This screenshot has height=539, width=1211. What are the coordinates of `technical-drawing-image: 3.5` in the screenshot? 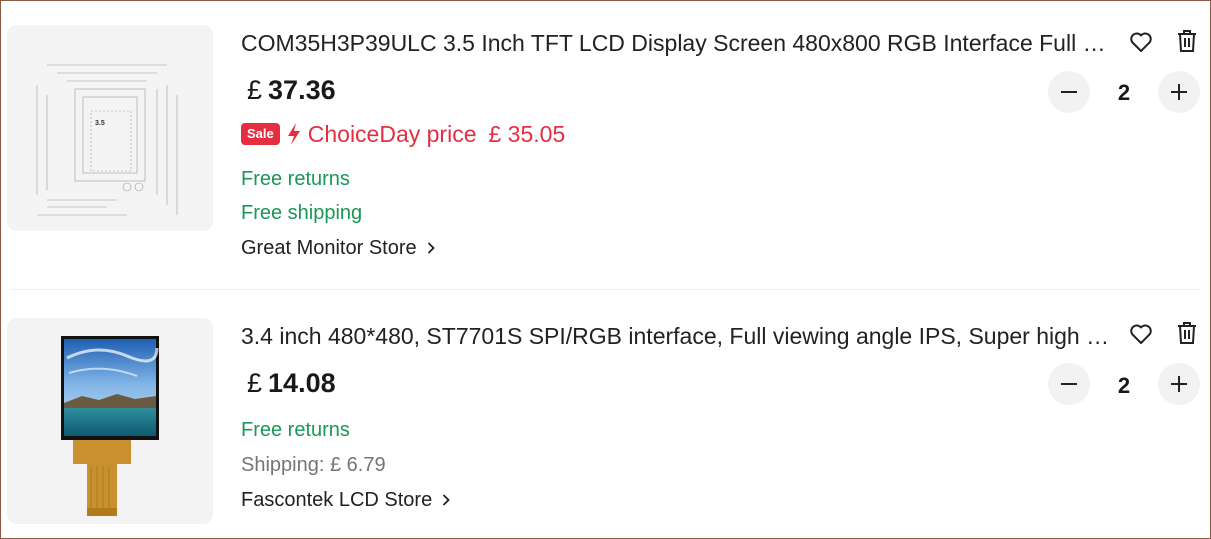 It's located at (110, 128).